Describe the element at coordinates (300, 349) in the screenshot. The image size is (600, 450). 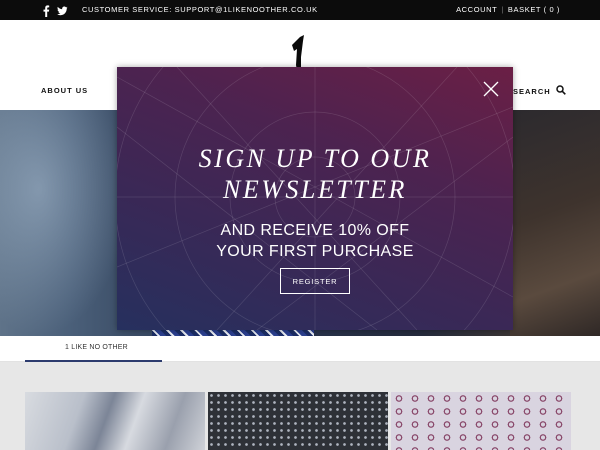
I see `category-tabs: 1 LIKE NO OTHER` at that location.